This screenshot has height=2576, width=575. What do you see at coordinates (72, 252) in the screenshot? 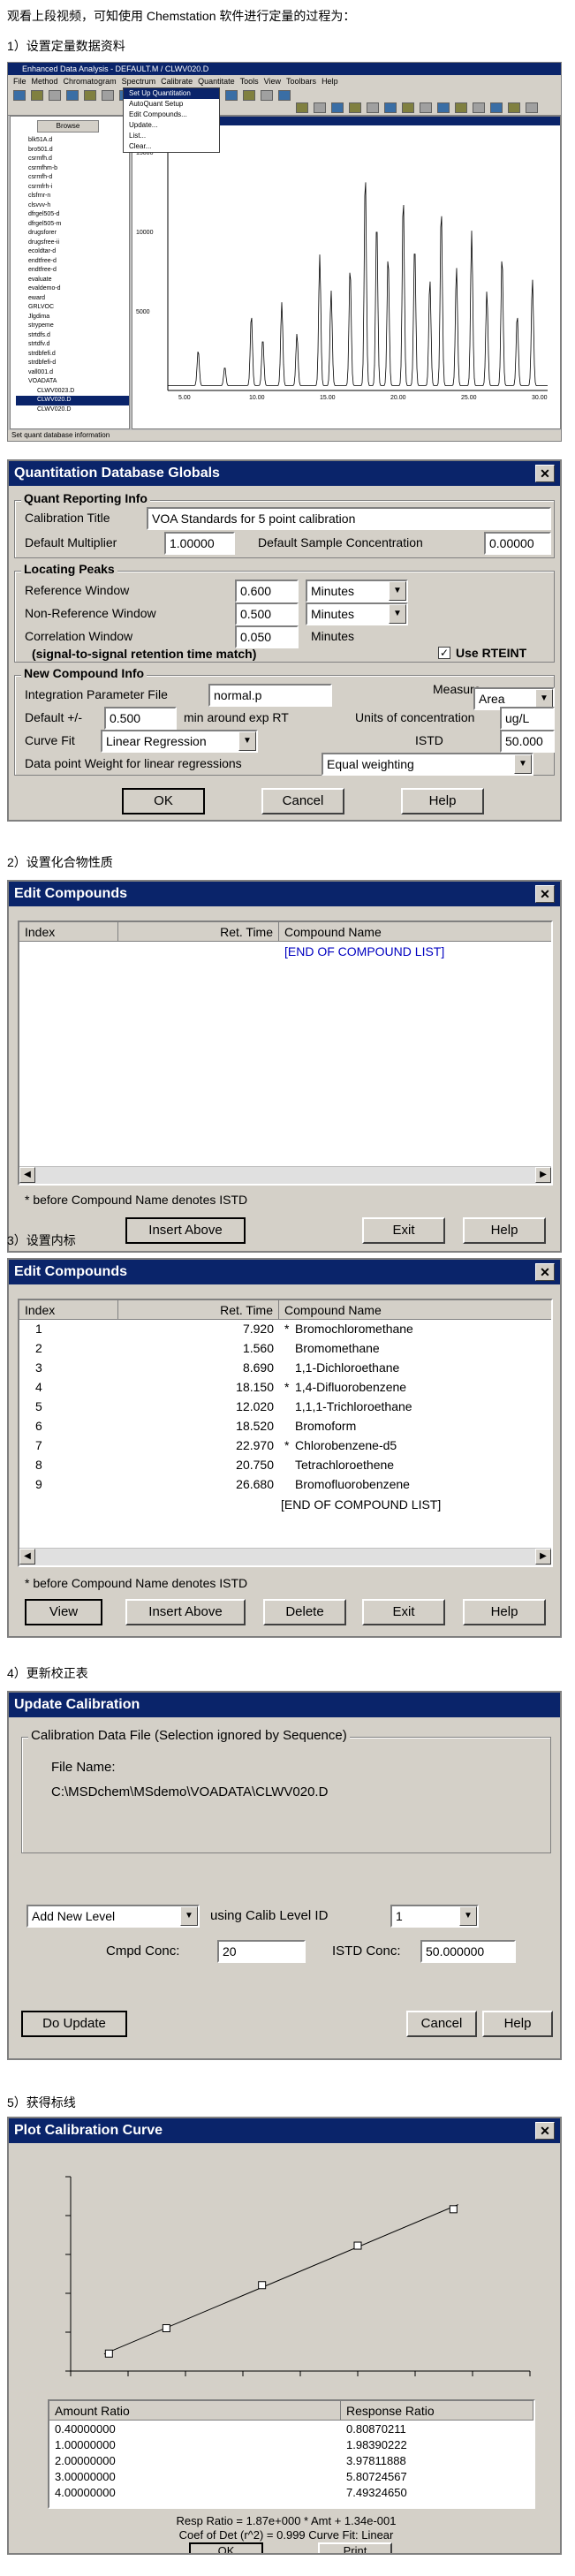
I see `ws-file-item: ecoldtar-d` at bounding box center [72, 252].